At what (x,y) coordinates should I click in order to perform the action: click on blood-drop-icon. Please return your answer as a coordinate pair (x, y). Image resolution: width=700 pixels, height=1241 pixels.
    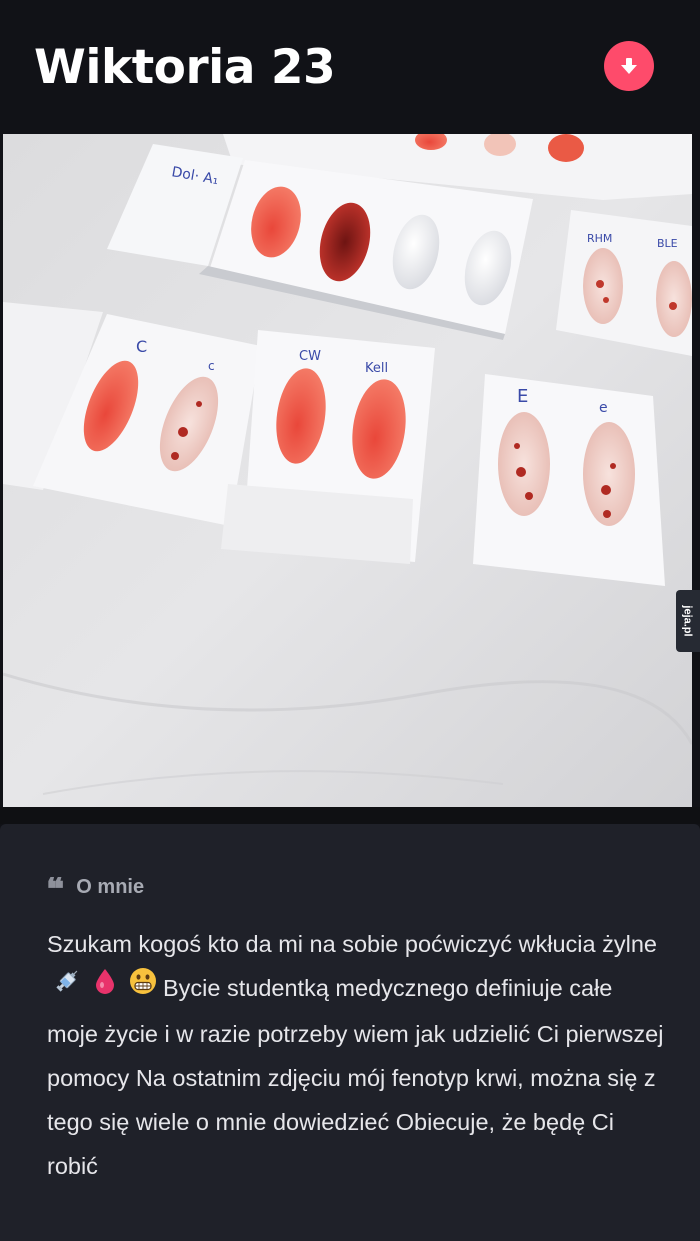
    Looking at the image, I should click on (105, 987).